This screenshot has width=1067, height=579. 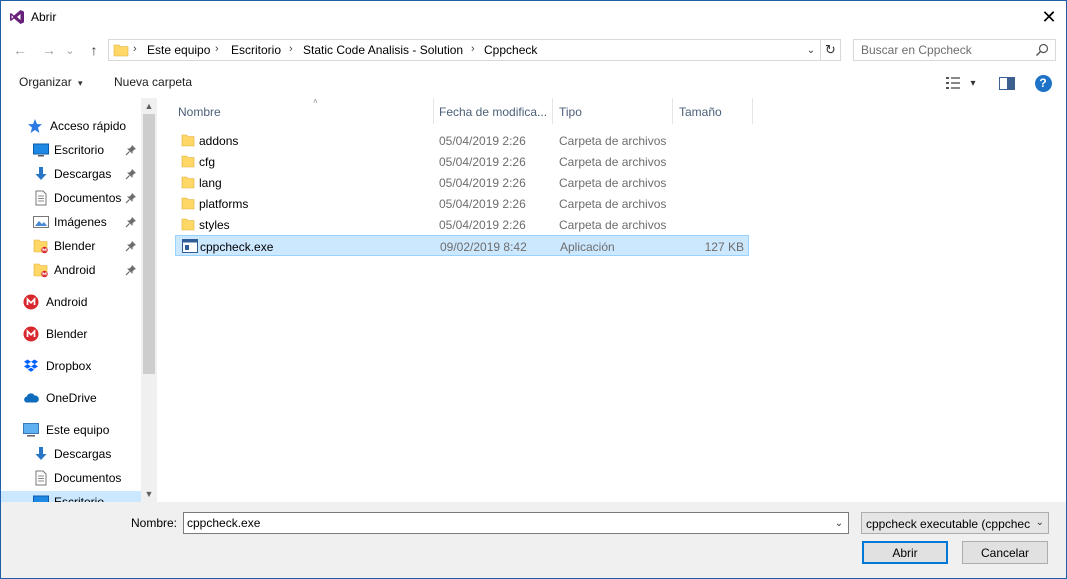 I want to click on sidebar-item-acceso-rápido: Acceso rápido, so click(x=71, y=126).